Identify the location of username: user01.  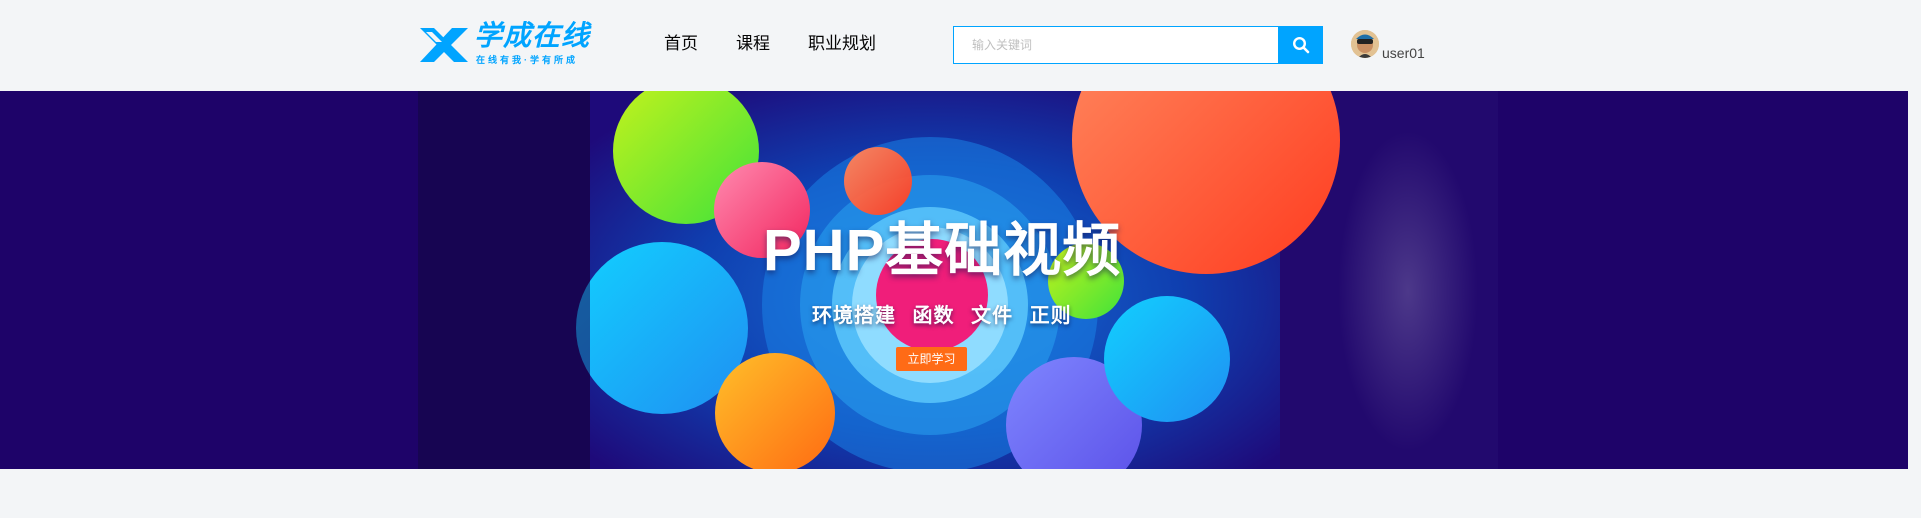
(1403, 53).